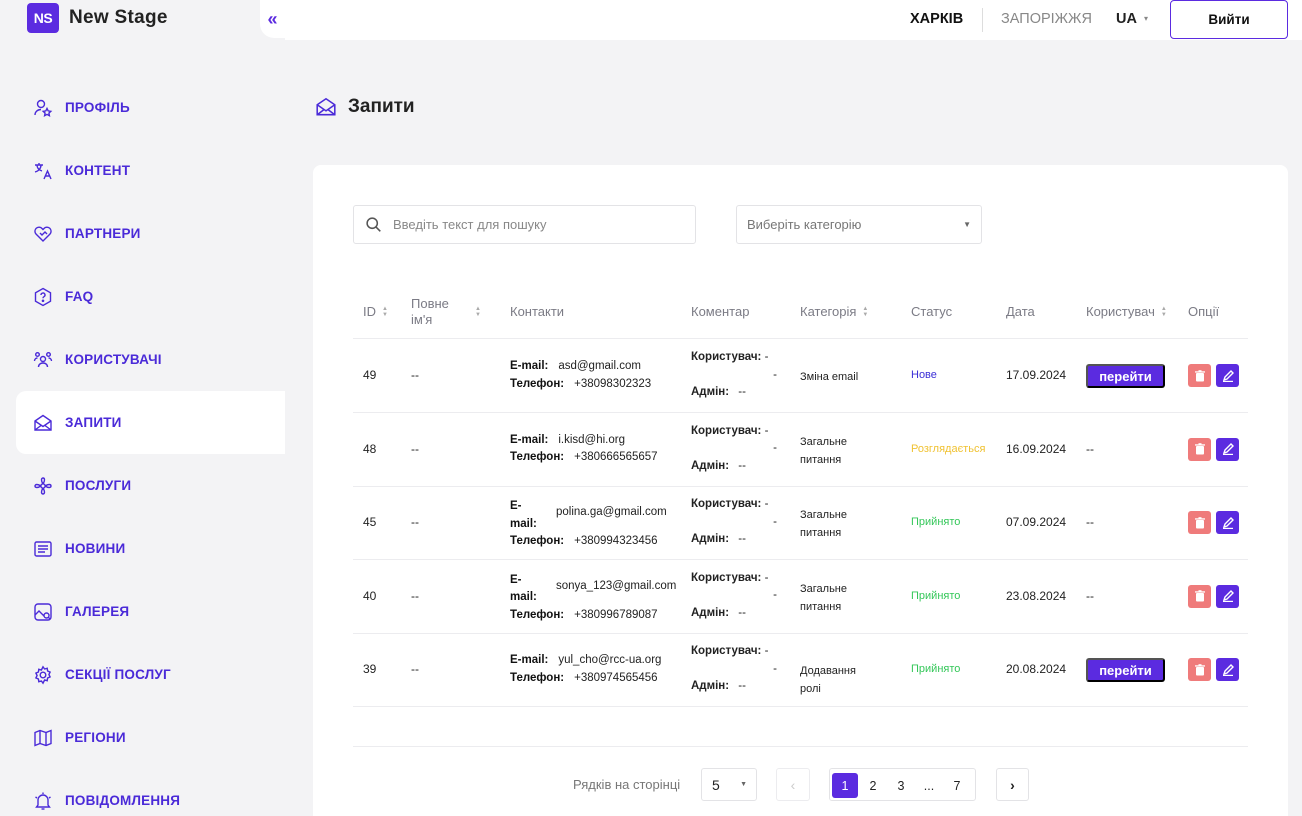  Describe the element at coordinates (370, 595) in the screenshot. I see `cell-id: 40` at that location.